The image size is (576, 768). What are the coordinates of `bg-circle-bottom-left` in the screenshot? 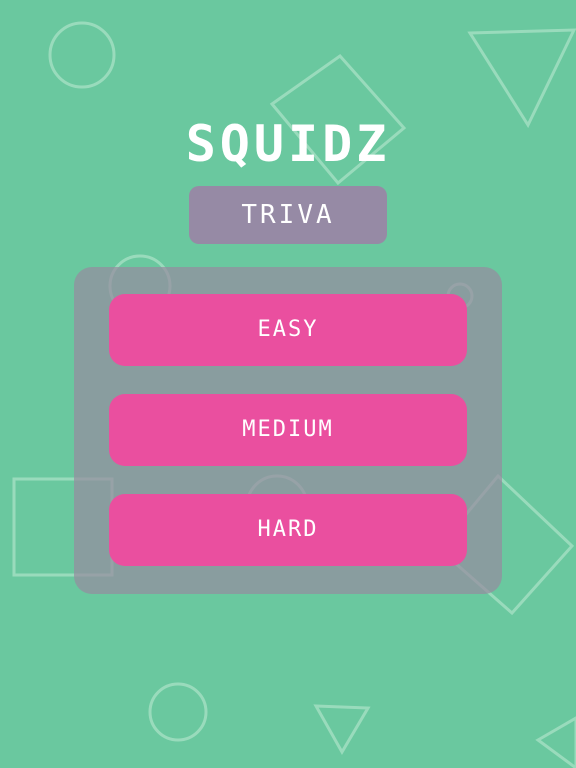 It's located at (178, 712).